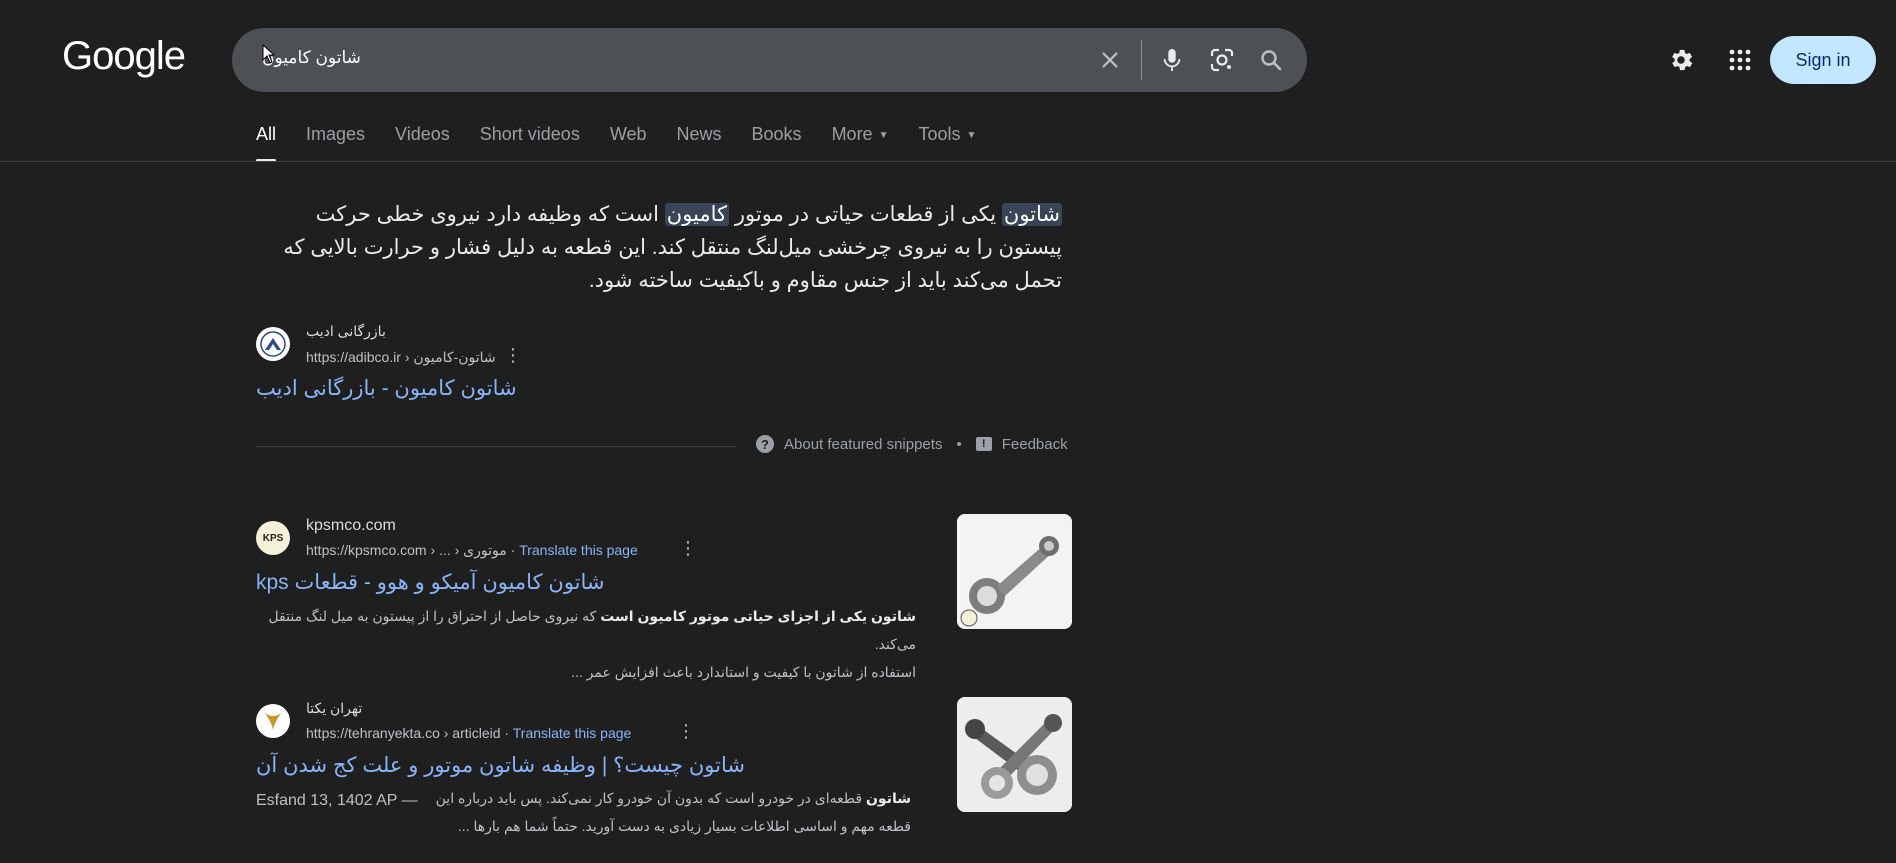 Image resolution: width=1896 pixels, height=863 pixels. What do you see at coordinates (863, 444) in the screenshot?
I see `about-label: About featured snippets` at bounding box center [863, 444].